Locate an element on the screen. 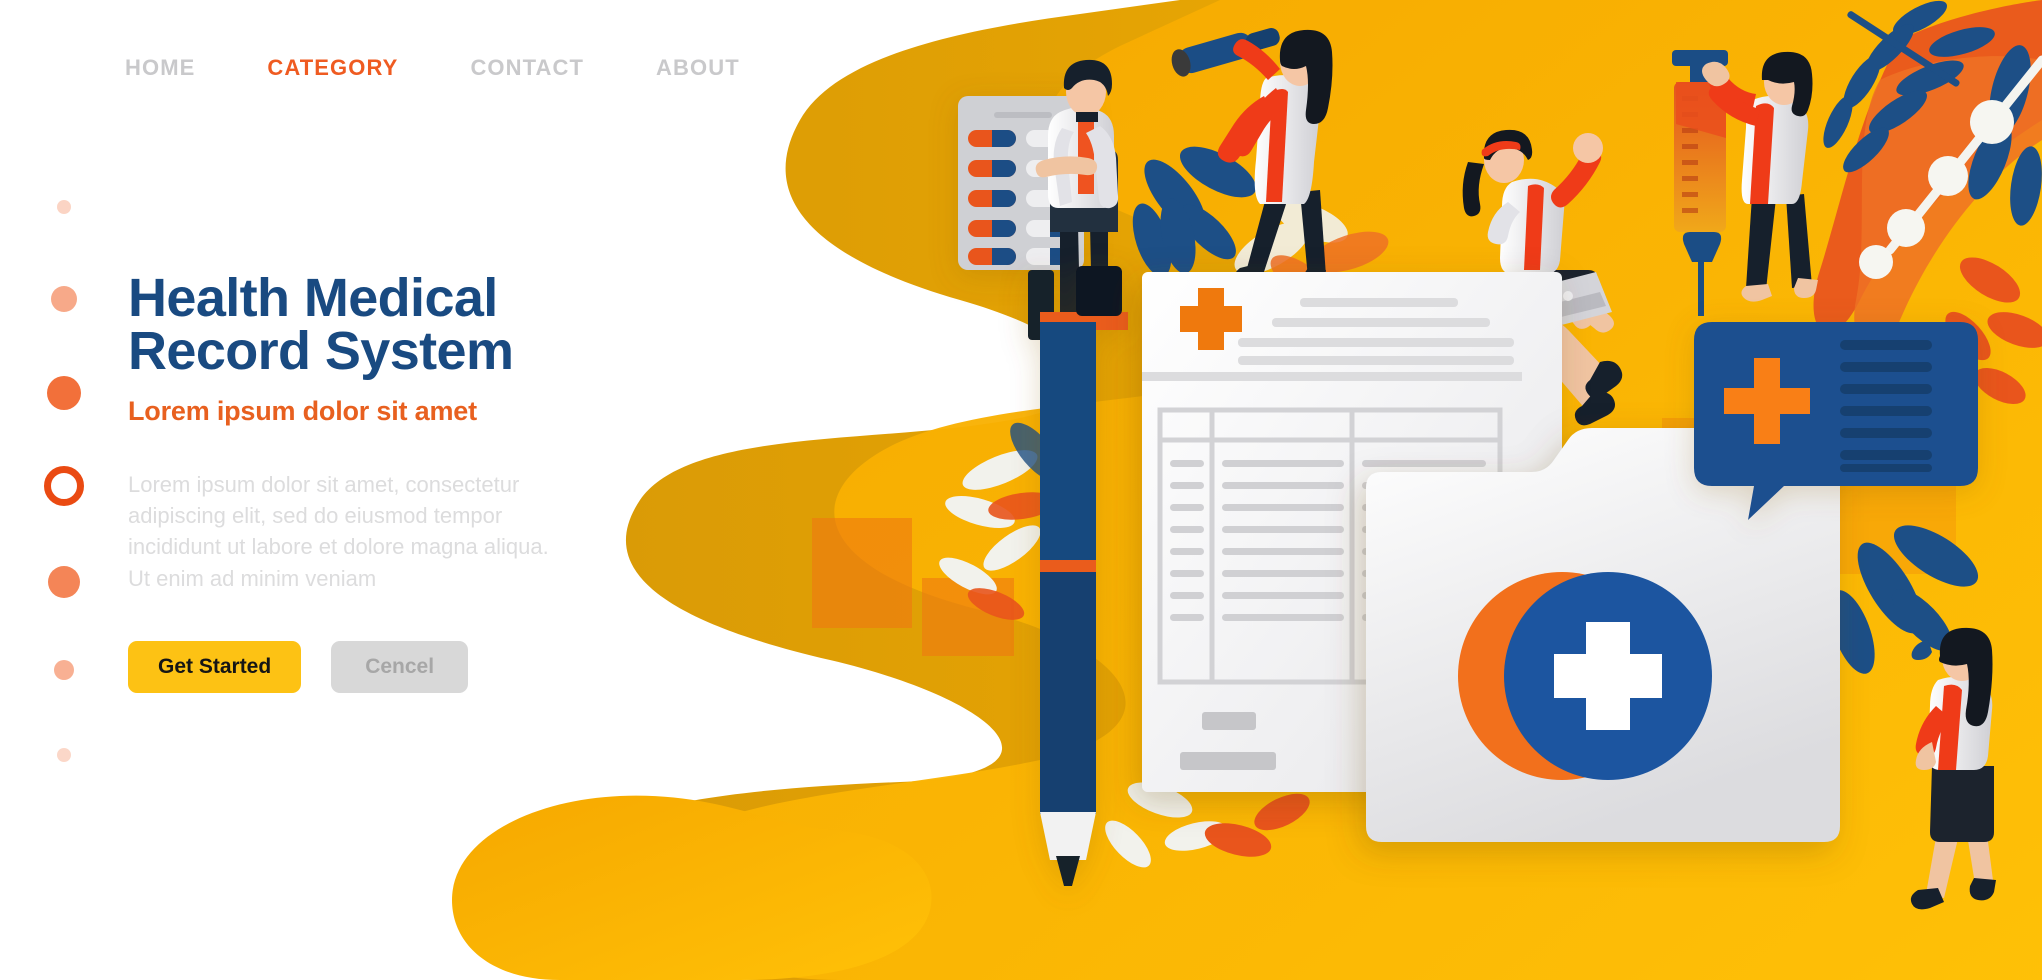 The image size is (2042, 980). hero-subheadline: Lorem ipsum dolor sit amet is located at coordinates (302, 410).